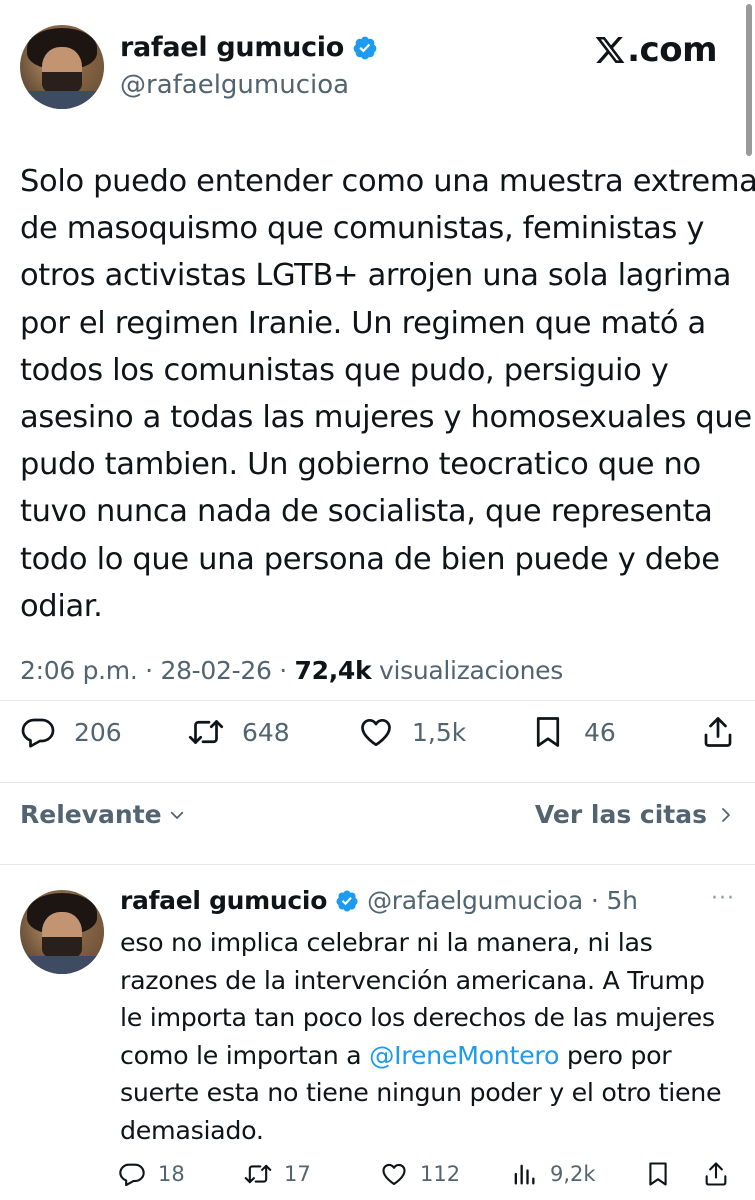 Image resolution: width=755 pixels, height=1200 pixels. Describe the element at coordinates (573, 732) in the screenshot. I see `bookmark-button: 46` at that location.